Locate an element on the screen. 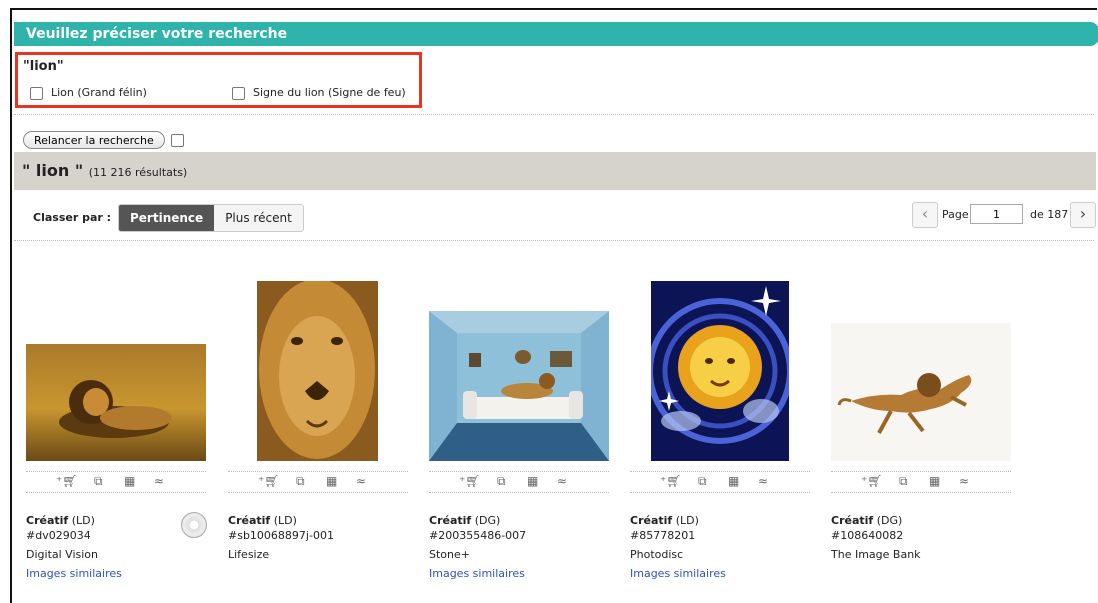  image-id: #85778201 is located at coordinates (663, 535).